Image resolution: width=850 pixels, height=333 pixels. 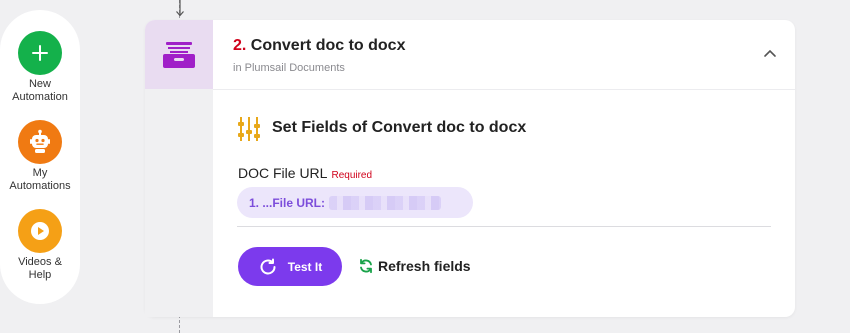 I want to click on chevron-up-icon, so click(x=770, y=53).